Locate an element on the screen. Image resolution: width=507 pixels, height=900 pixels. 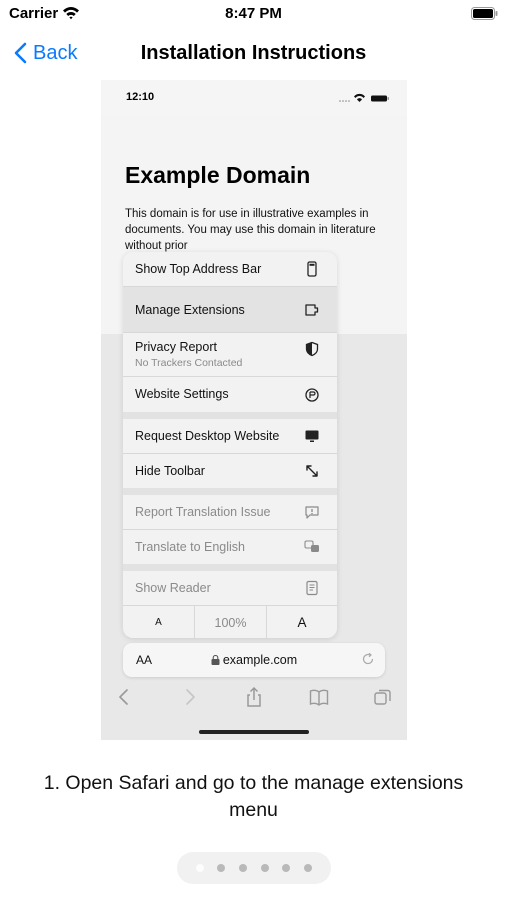
menu-manage-extensions: Manage Extensions is located at coordinates (230, 309).